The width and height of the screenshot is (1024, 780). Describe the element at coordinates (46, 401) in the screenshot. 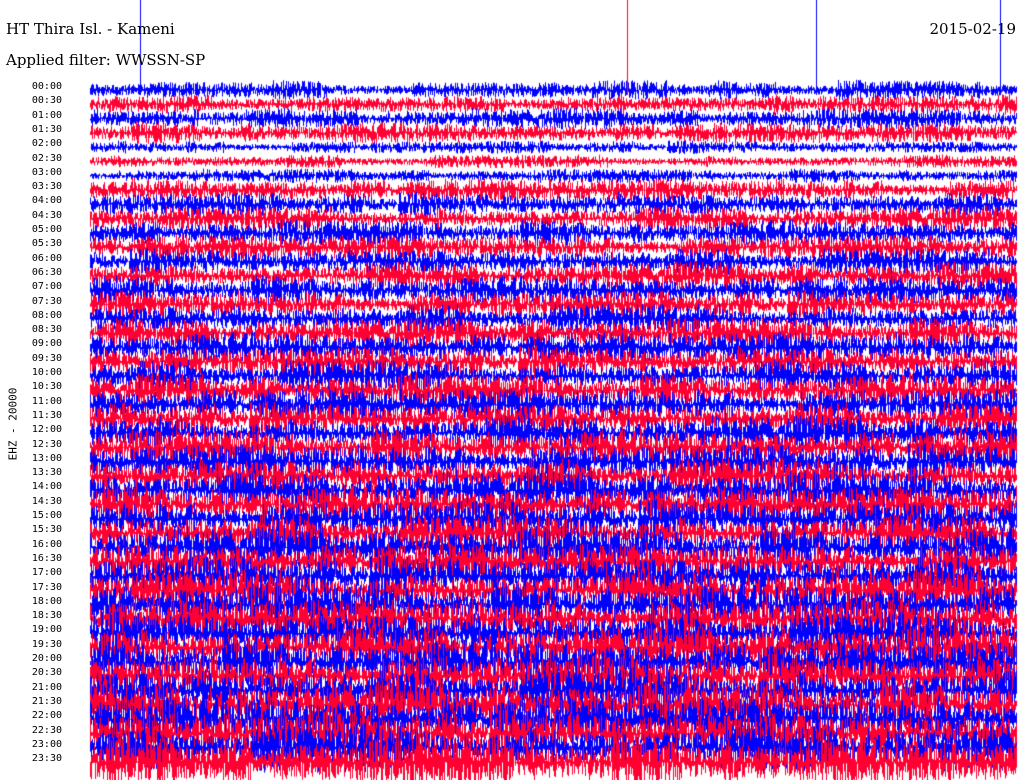

I see `time-label-1100: 11:00` at that location.